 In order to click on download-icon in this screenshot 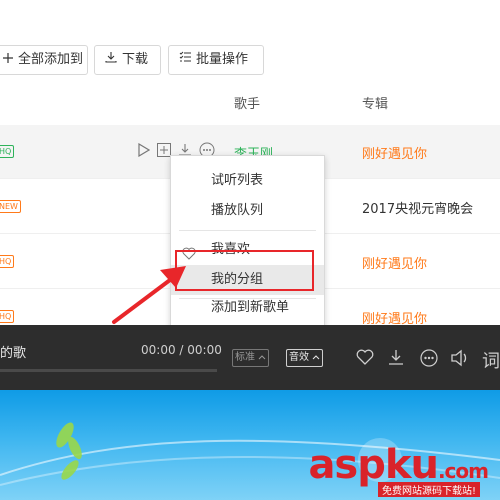, I will do `click(396, 359)`.